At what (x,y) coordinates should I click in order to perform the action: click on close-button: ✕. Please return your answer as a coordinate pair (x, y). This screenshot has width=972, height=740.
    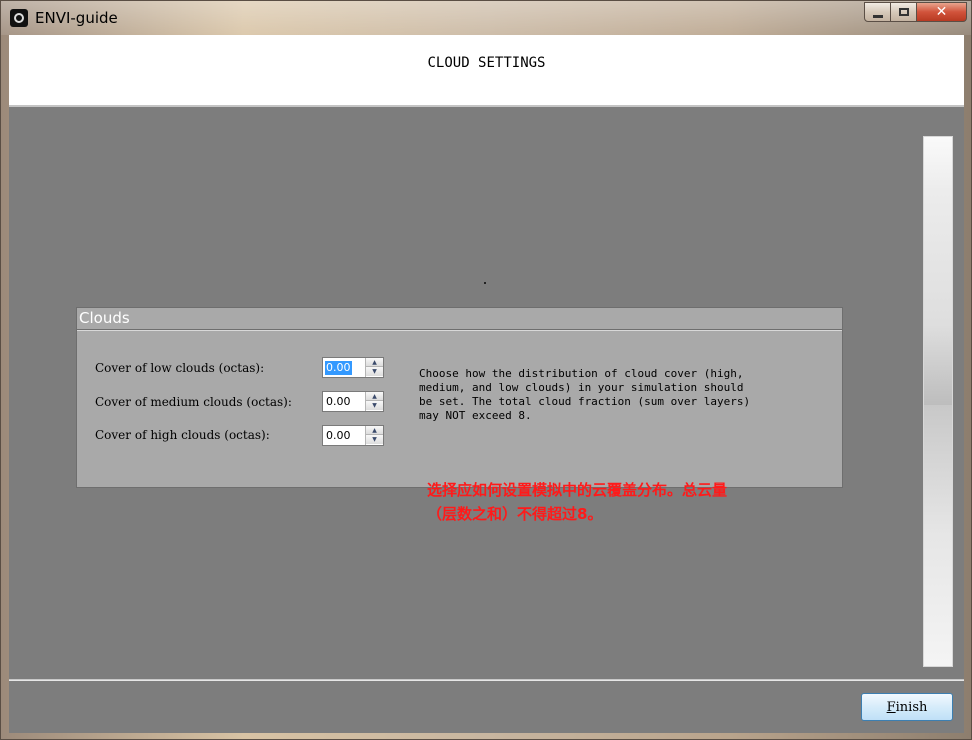
    Looking at the image, I should click on (942, 12).